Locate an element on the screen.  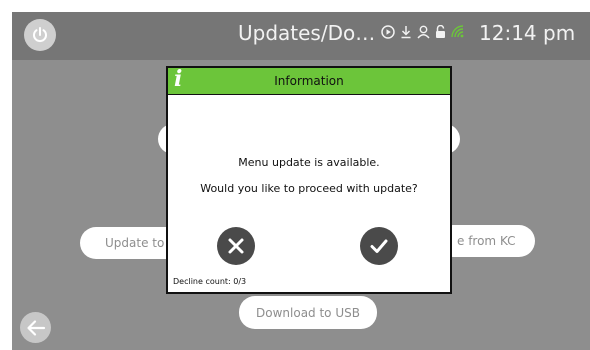
download-icon is located at coordinates (406, 32).